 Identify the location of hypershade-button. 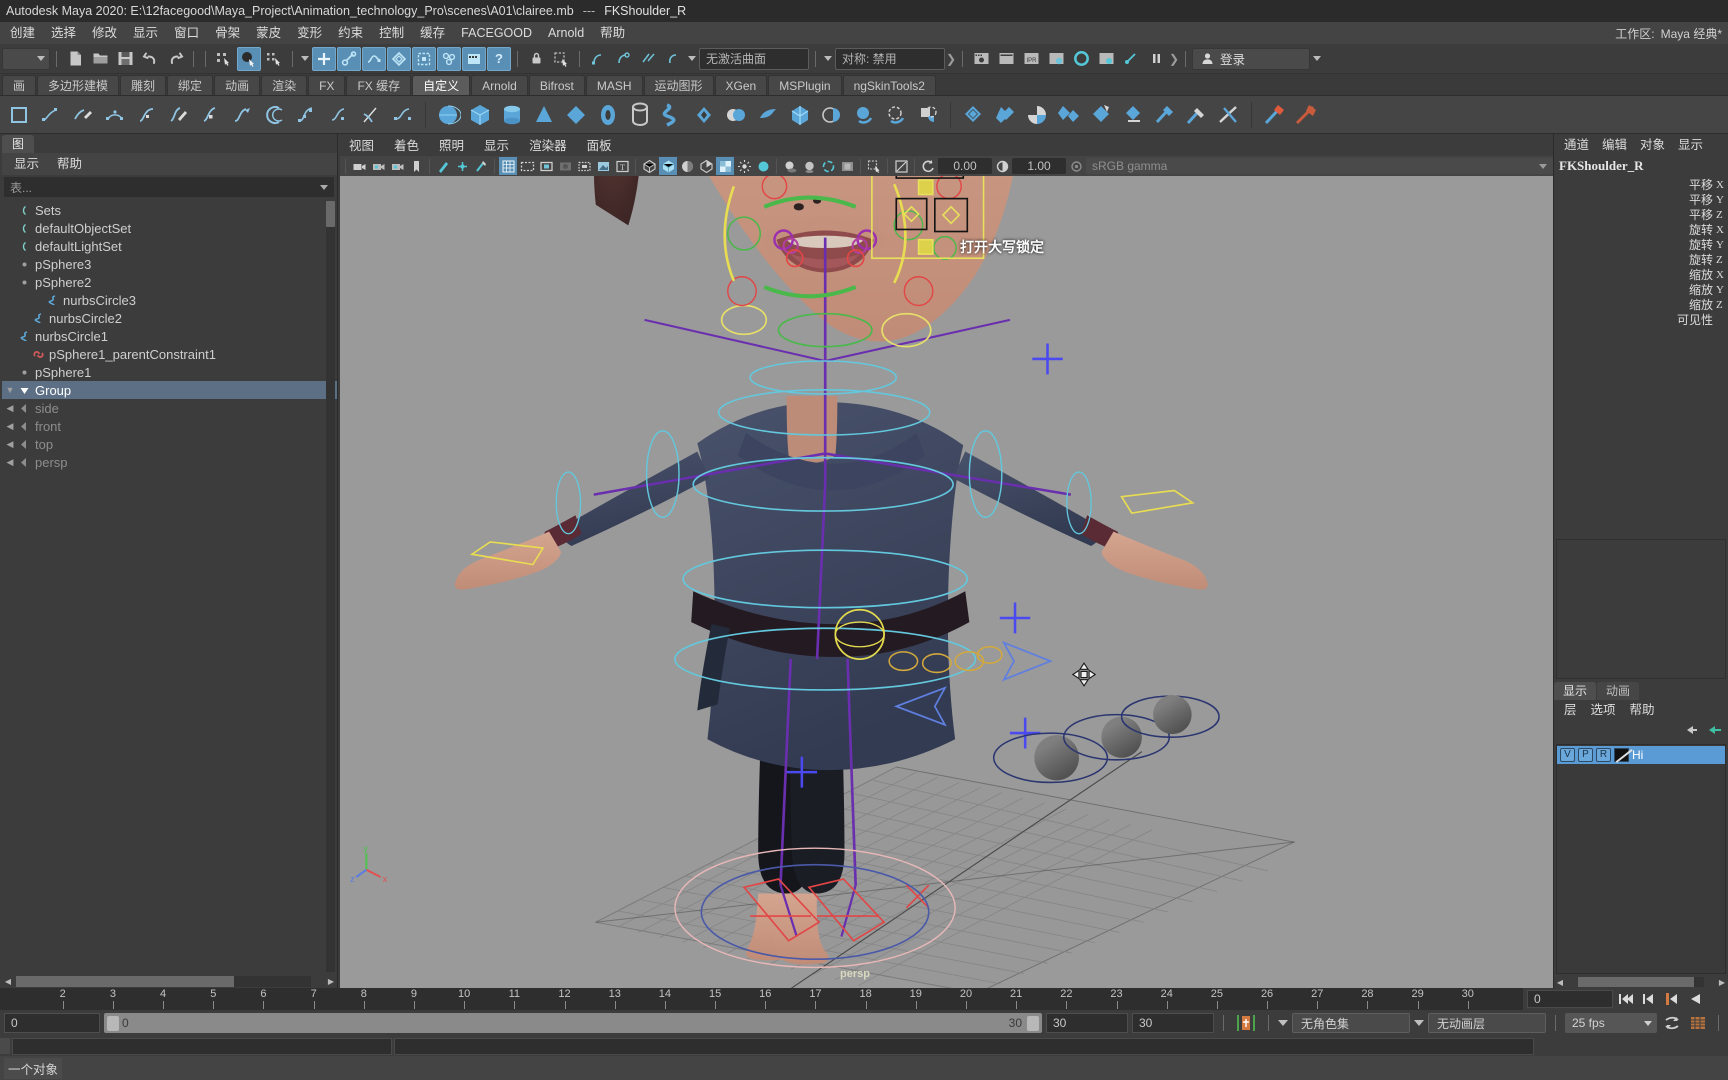
(1081, 59).